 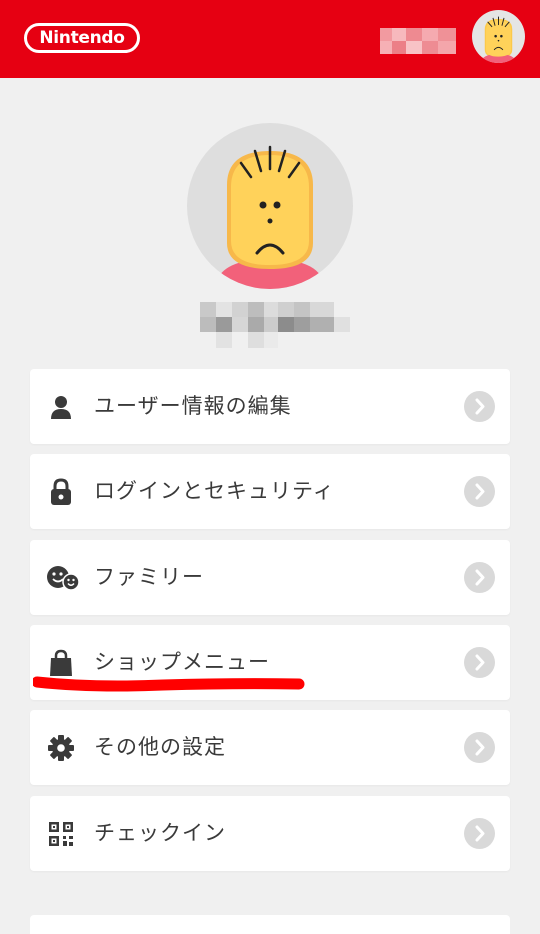 I want to click on person-icon, so click(x=61, y=407).